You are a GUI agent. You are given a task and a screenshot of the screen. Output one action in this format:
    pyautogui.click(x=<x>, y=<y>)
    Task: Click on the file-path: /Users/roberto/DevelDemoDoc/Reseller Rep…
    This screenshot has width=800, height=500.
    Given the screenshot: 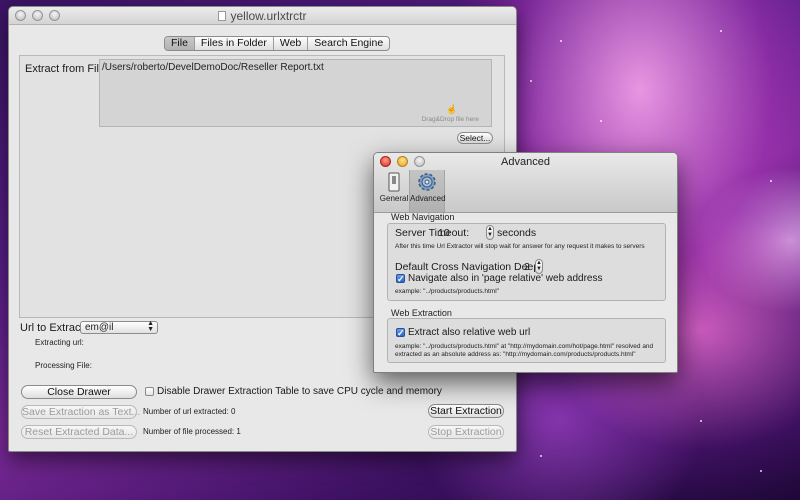 What is the action you would take?
    pyautogui.click(x=213, y=67)
    